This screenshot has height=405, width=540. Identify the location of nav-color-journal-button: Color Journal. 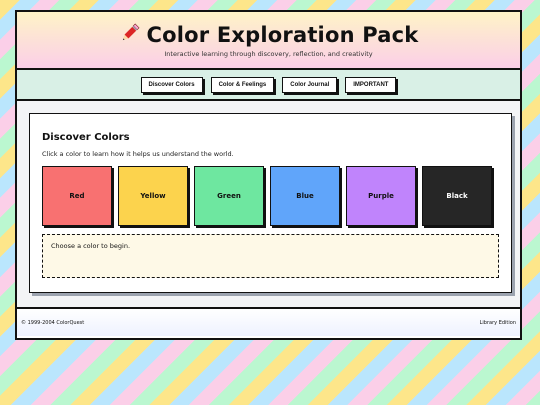
(310, 84).